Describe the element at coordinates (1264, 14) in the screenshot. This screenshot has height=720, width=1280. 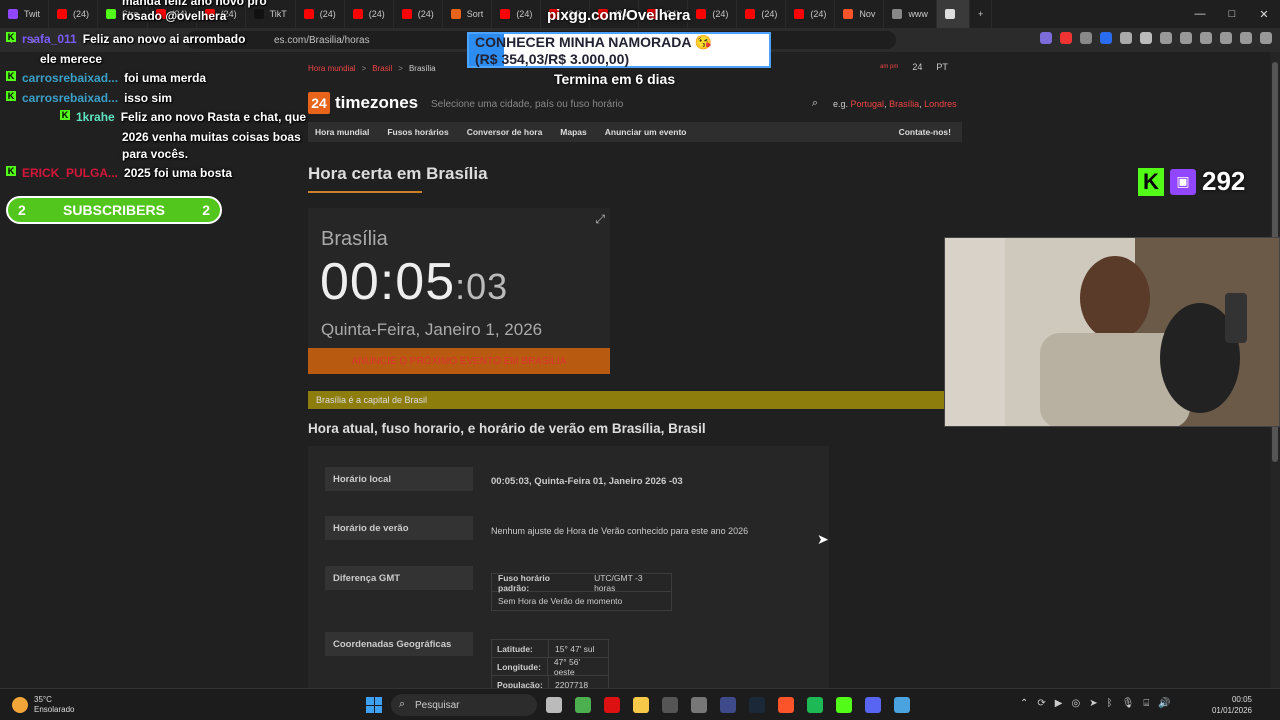
I see `close-window-icon: ✕` at that location.